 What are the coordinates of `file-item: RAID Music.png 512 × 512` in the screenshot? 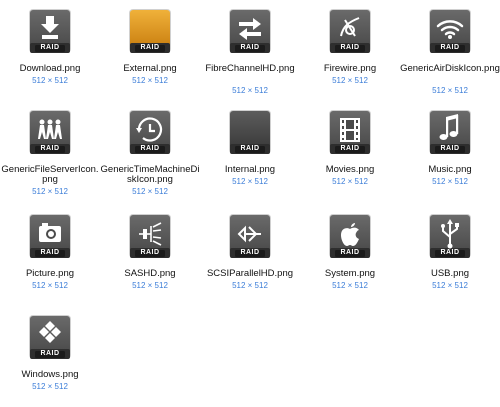 It's located at (450, 153).